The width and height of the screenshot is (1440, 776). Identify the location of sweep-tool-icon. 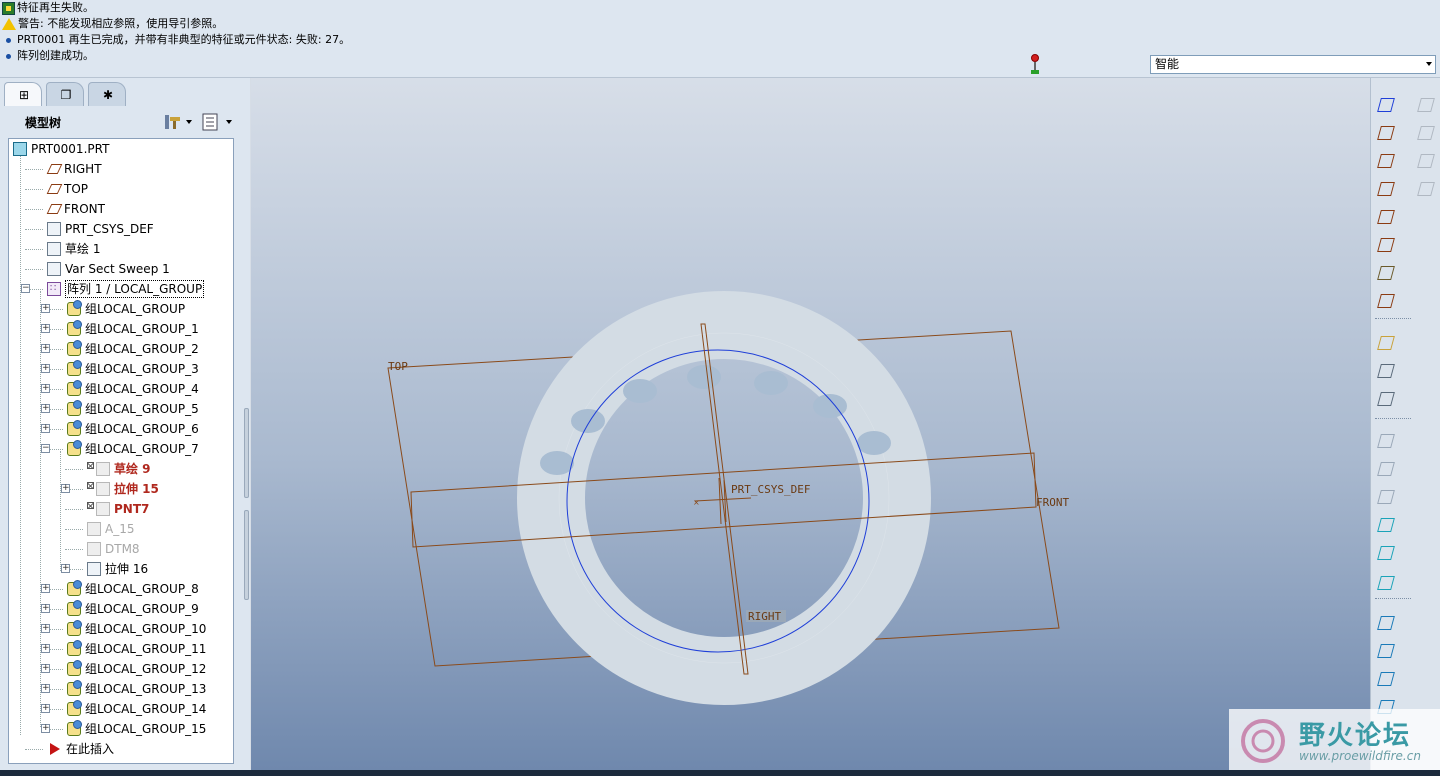
(1386, 679).